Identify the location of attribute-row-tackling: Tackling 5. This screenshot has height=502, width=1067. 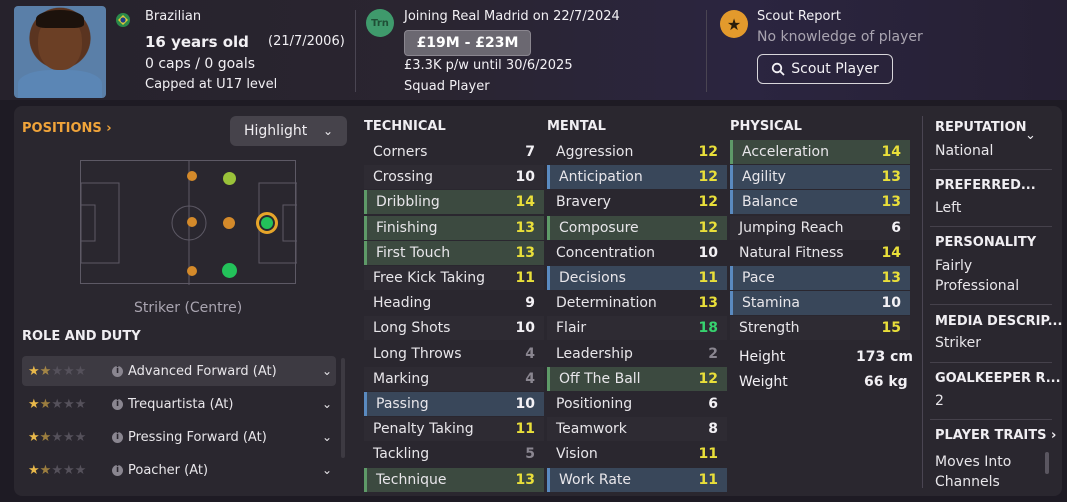
(454, 454).